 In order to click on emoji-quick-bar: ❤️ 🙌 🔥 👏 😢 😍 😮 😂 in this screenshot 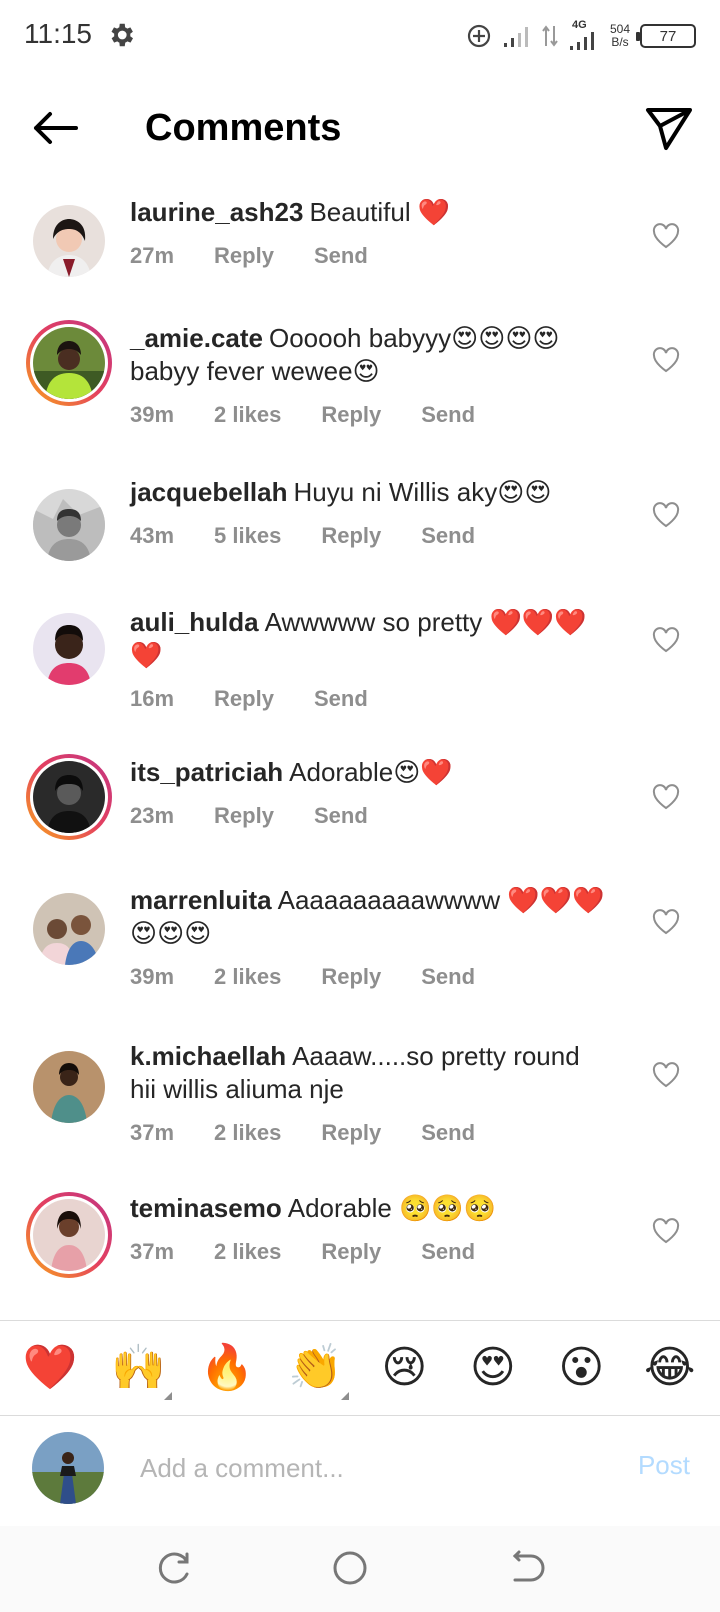, I will do `click(360, 1368)`.